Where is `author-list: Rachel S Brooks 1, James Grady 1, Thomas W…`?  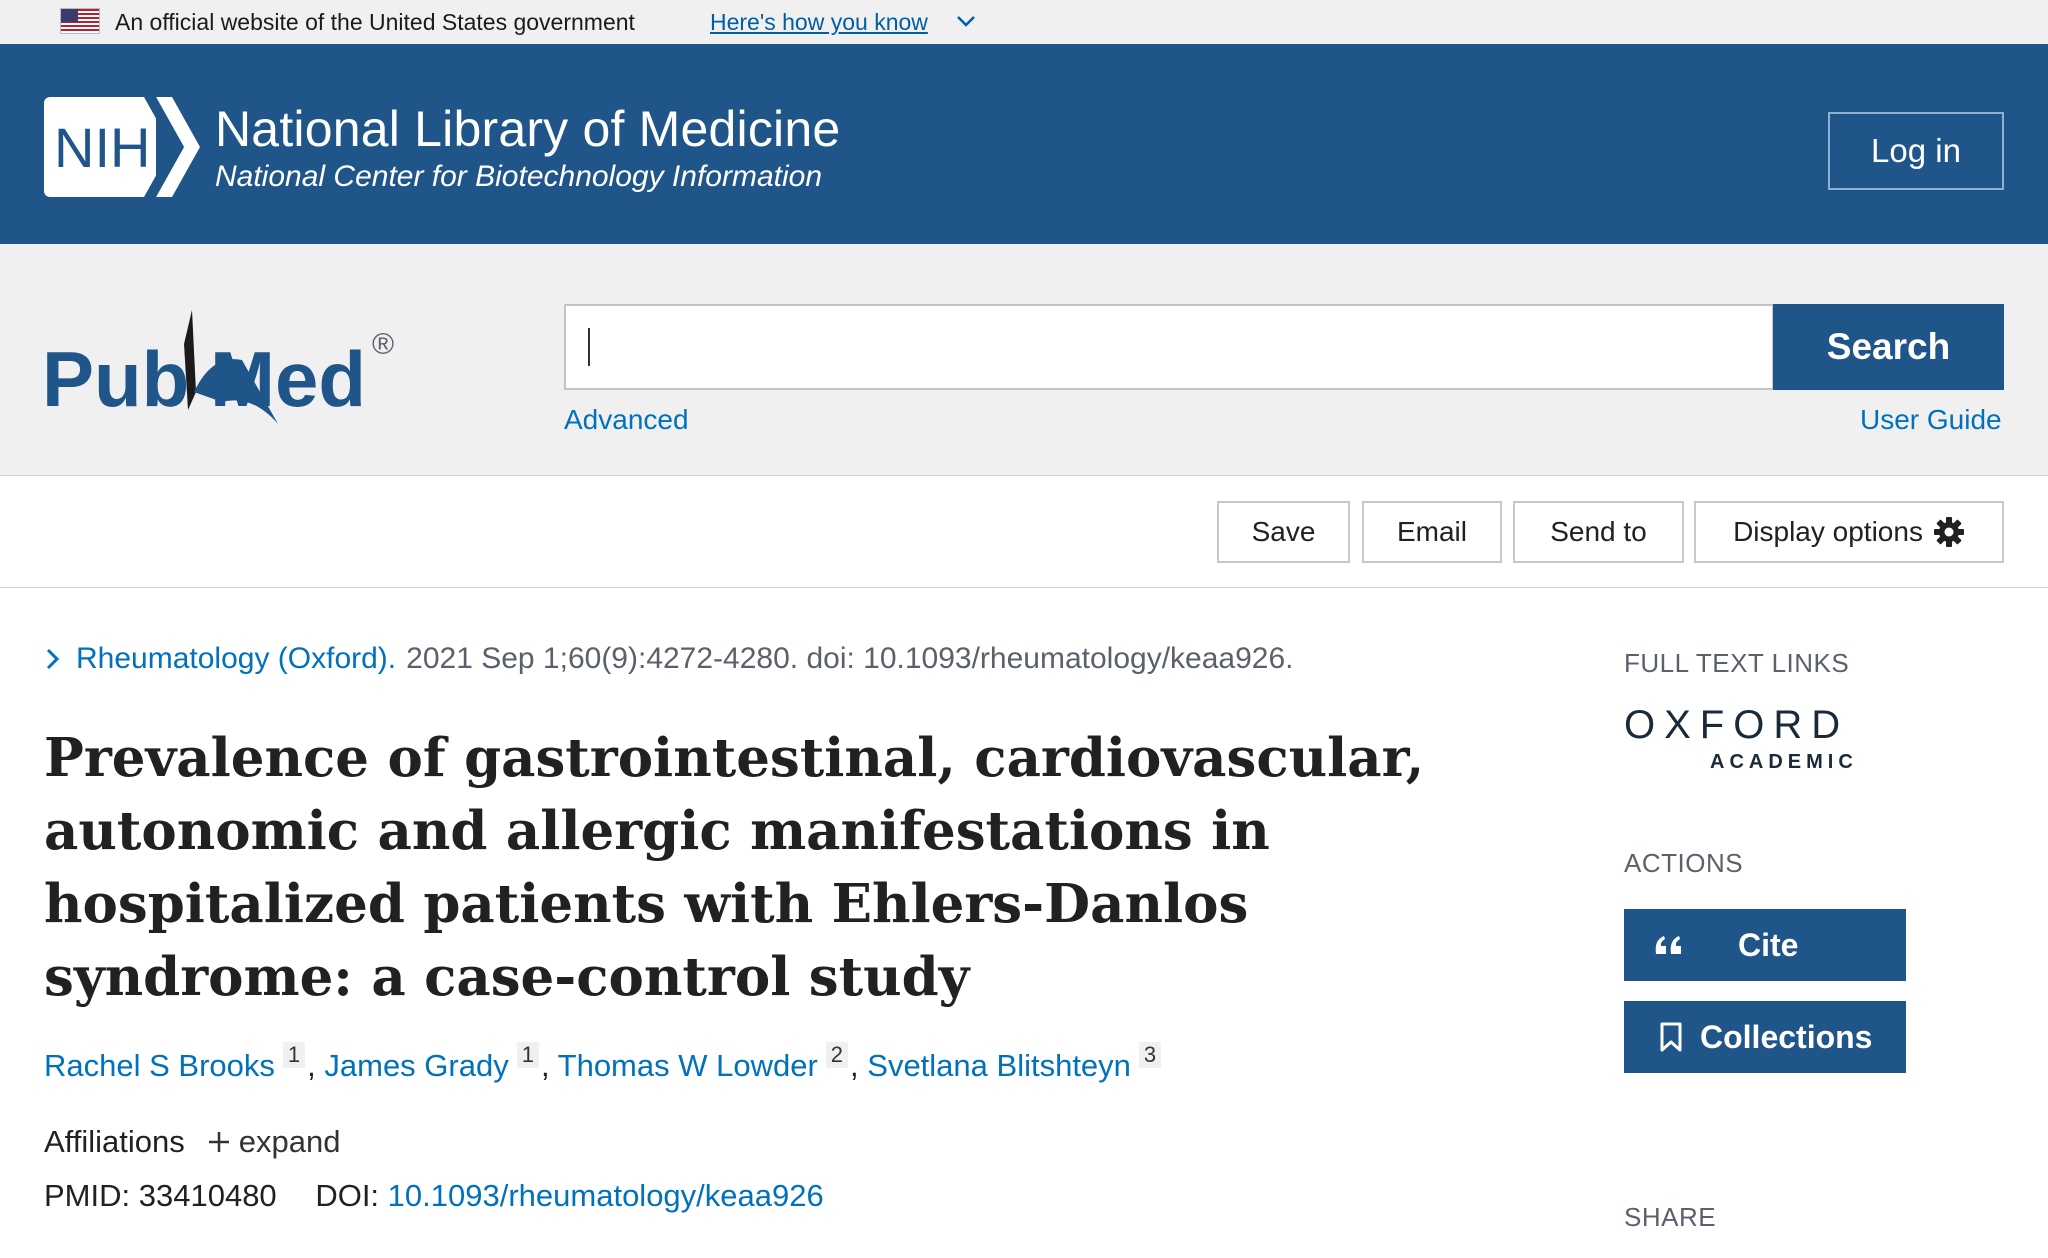
author-list: Rachel S Brooks 1, James Grady 1, Thomas W… is located at coordinates (603, 1063).